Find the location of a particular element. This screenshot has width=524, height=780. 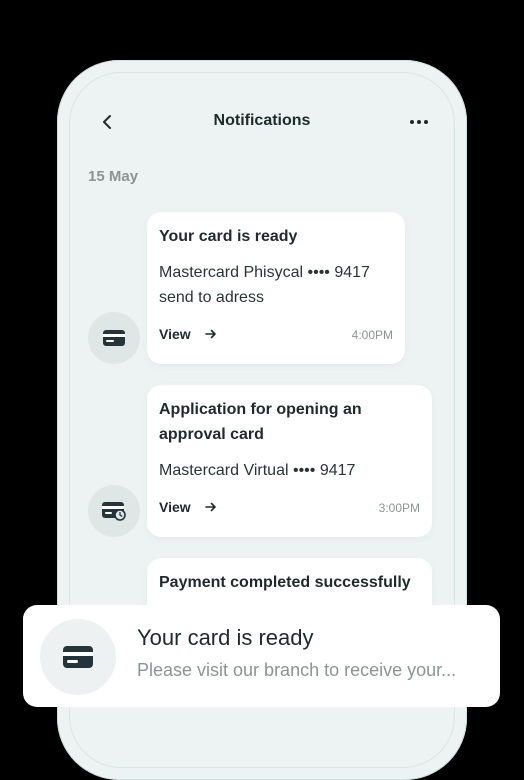

more-horizontal-icon is located at coordinates (419, 122).